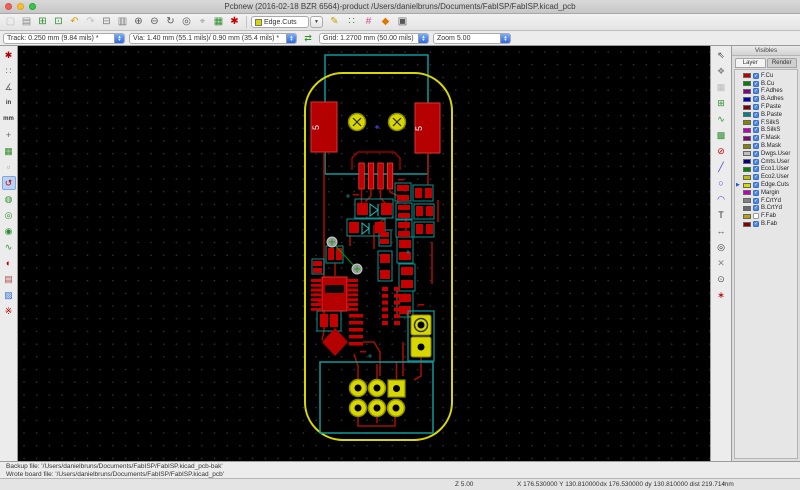  Describe the element at coordinates (721, 263) in the screenshot. I see `delete-tool-button: ✕` at that location.